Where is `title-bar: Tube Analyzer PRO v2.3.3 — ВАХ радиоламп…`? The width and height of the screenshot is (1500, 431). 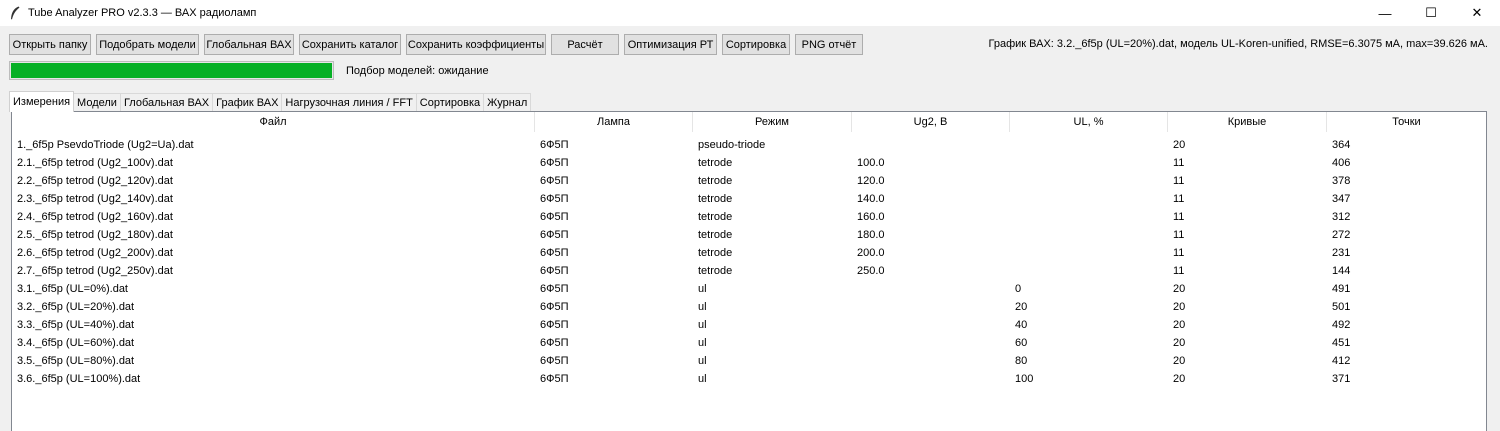
title-bar: Tube Analyzer PRO v2.3.3 — ВАХ радиоламп… is located at coordinates (750, 13).